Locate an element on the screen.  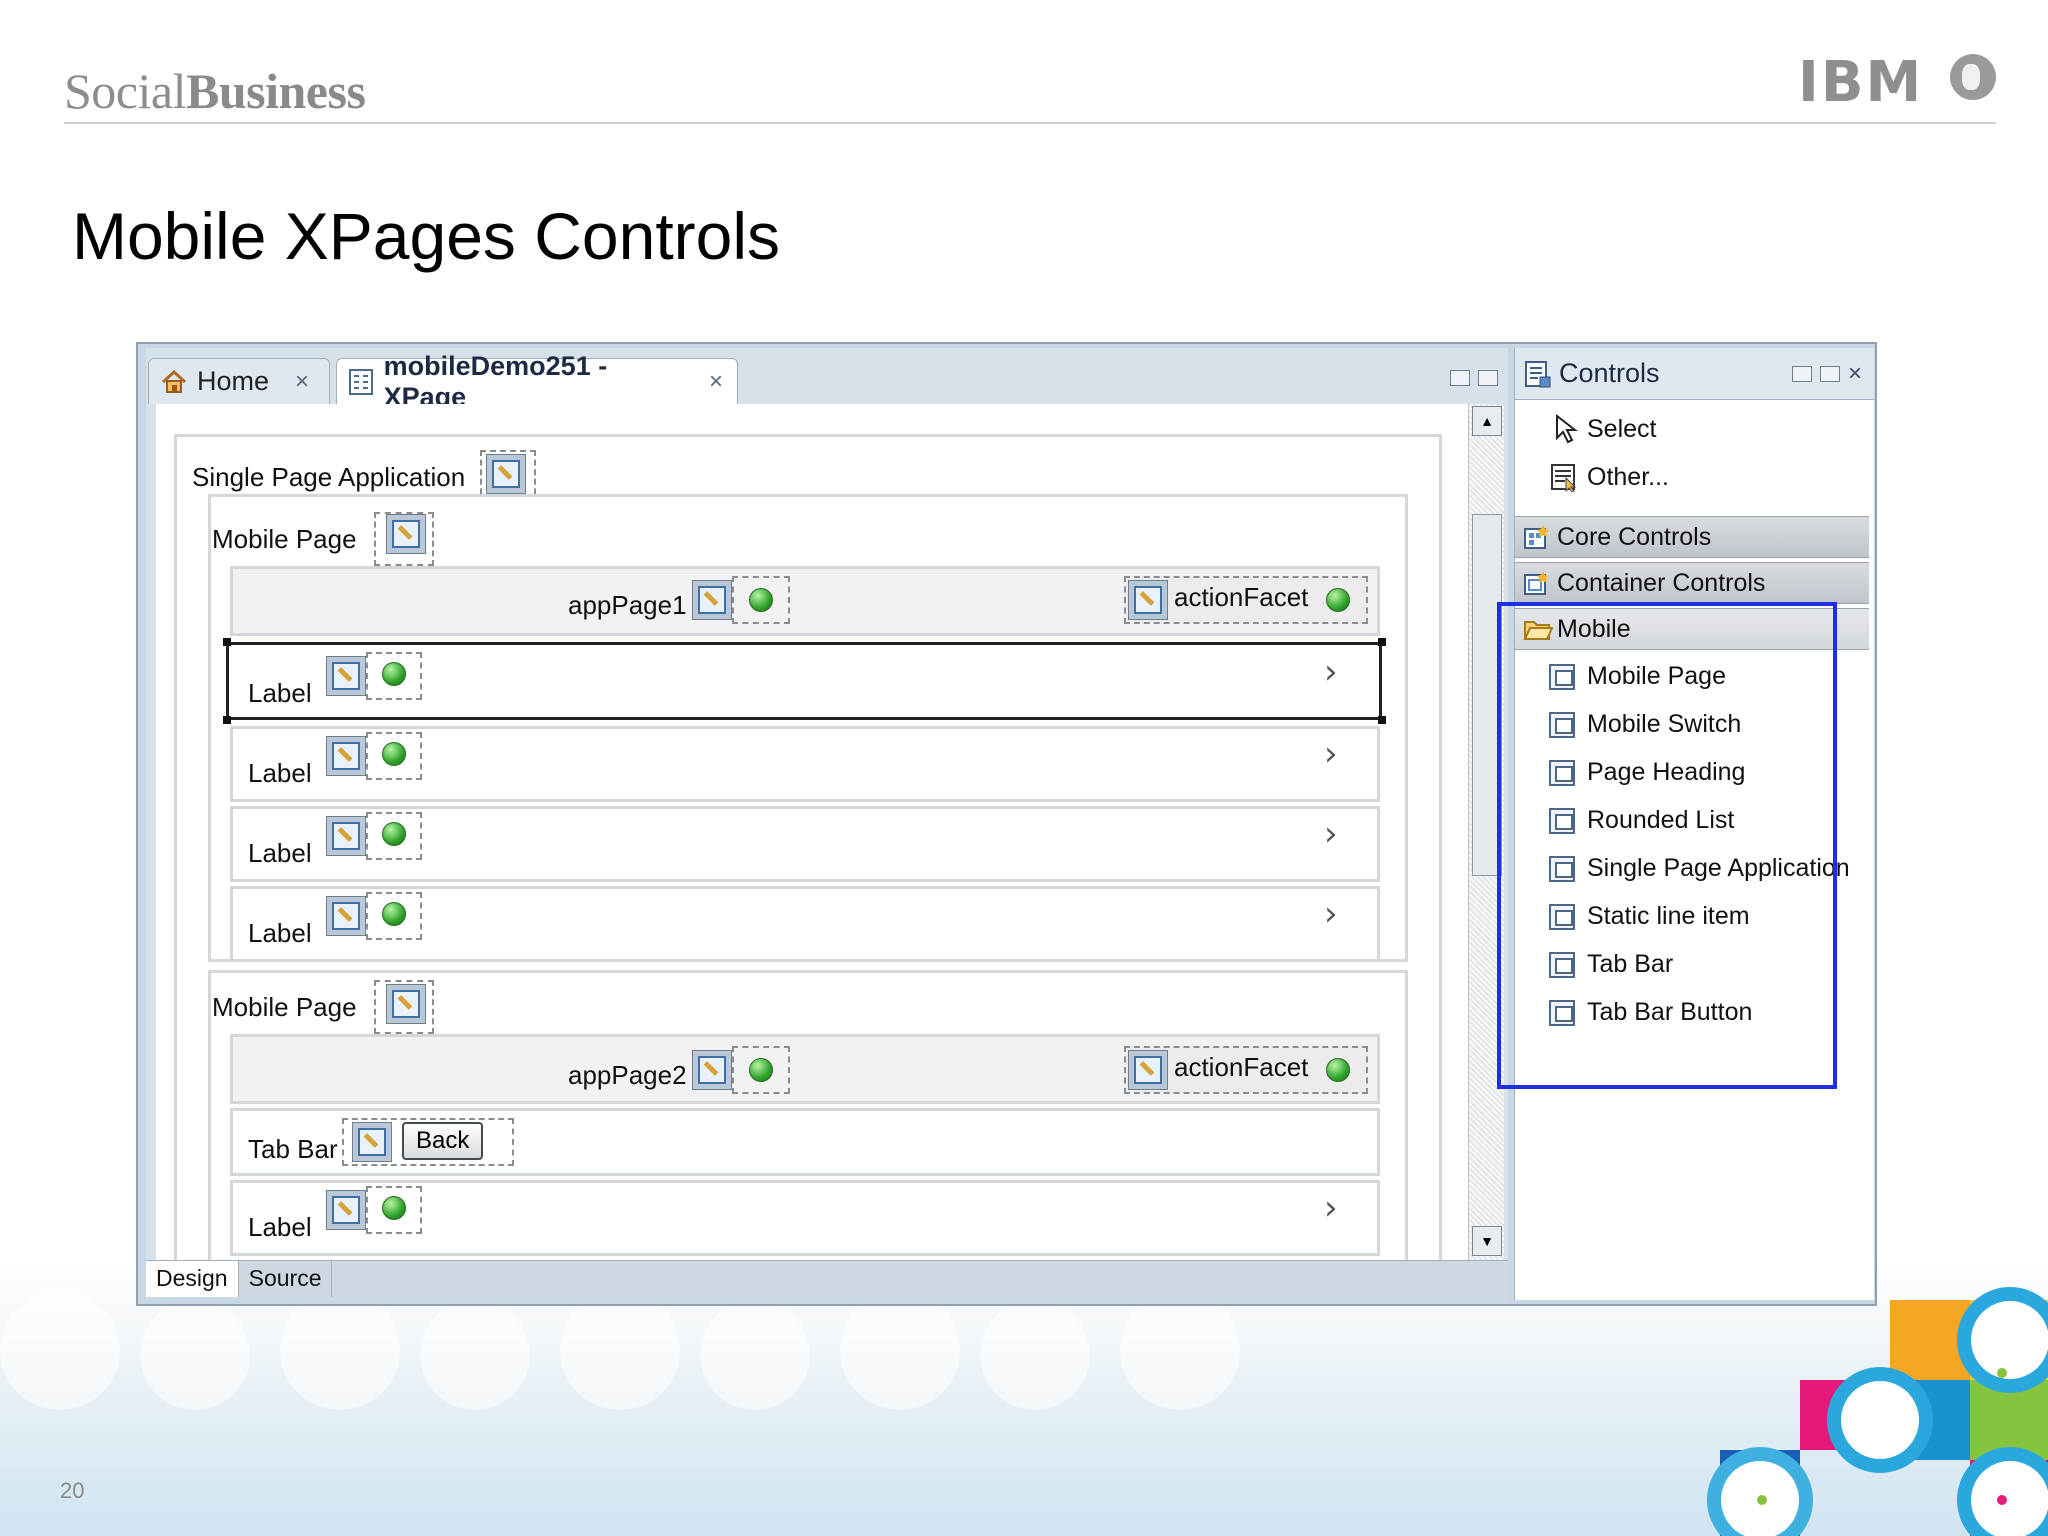
tab-home: Home × is located at coordinates (239, 381).